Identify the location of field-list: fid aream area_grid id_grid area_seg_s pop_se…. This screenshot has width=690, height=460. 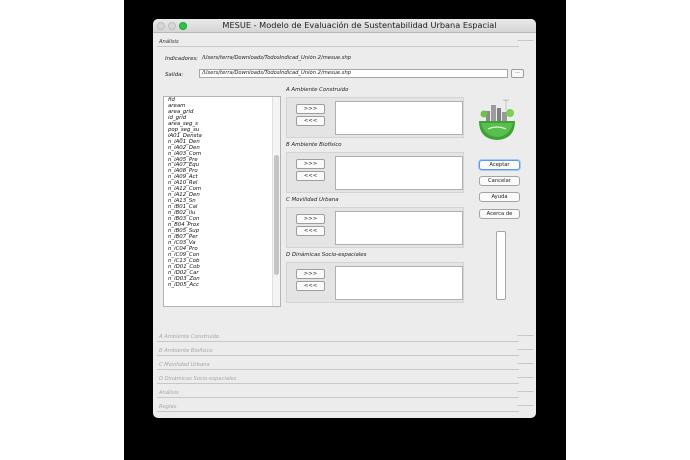
(222, 201).